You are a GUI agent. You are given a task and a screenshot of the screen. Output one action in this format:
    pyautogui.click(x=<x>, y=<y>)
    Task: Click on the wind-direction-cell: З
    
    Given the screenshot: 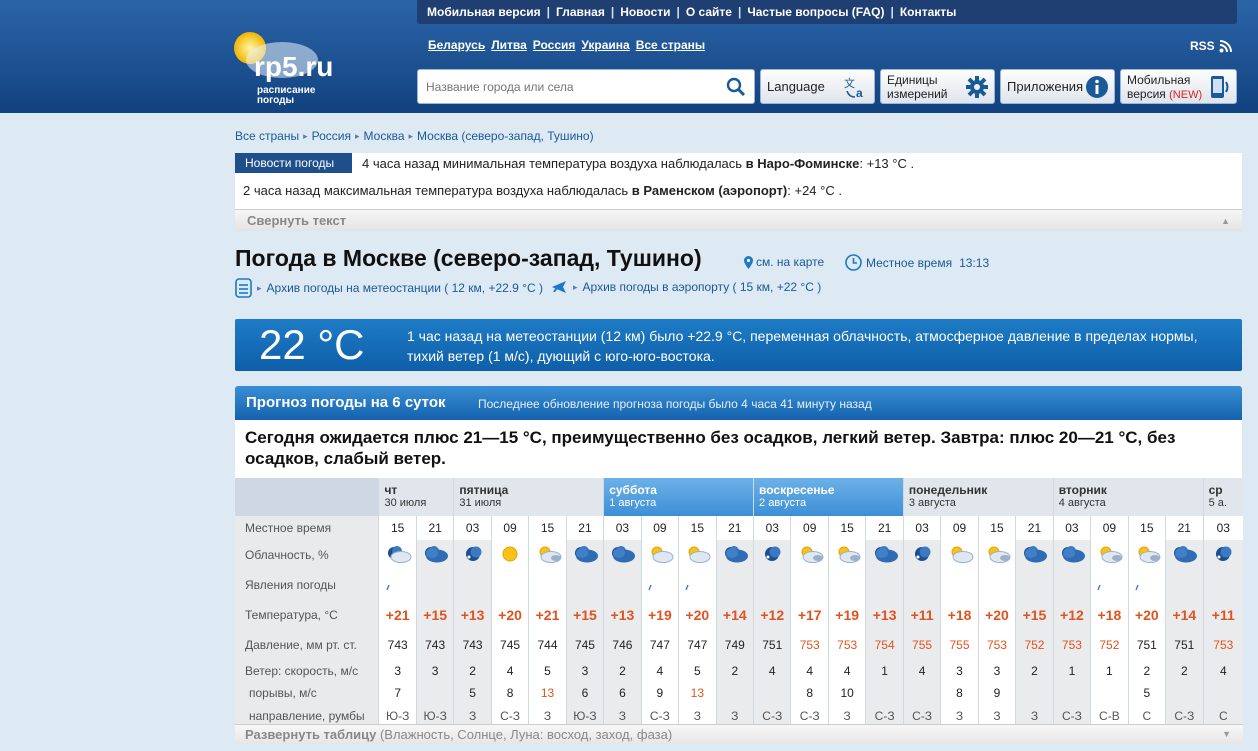 What is the action you would take?
    pyautogui.click(x=996, y=714)
    